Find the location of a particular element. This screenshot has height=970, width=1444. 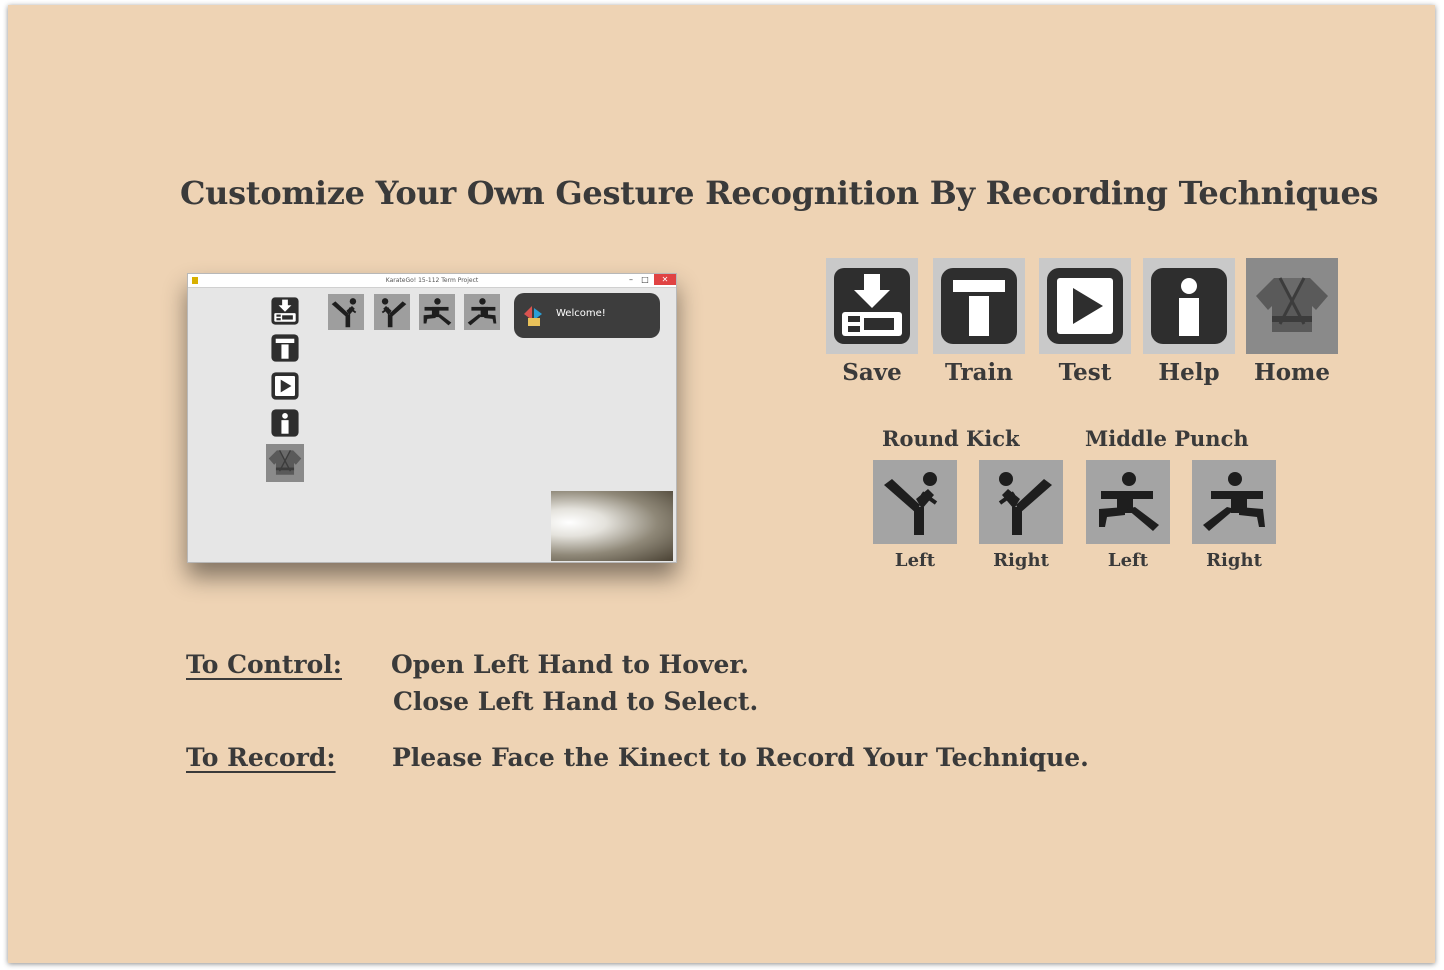

app-icon is located at coordinates (195, 280).